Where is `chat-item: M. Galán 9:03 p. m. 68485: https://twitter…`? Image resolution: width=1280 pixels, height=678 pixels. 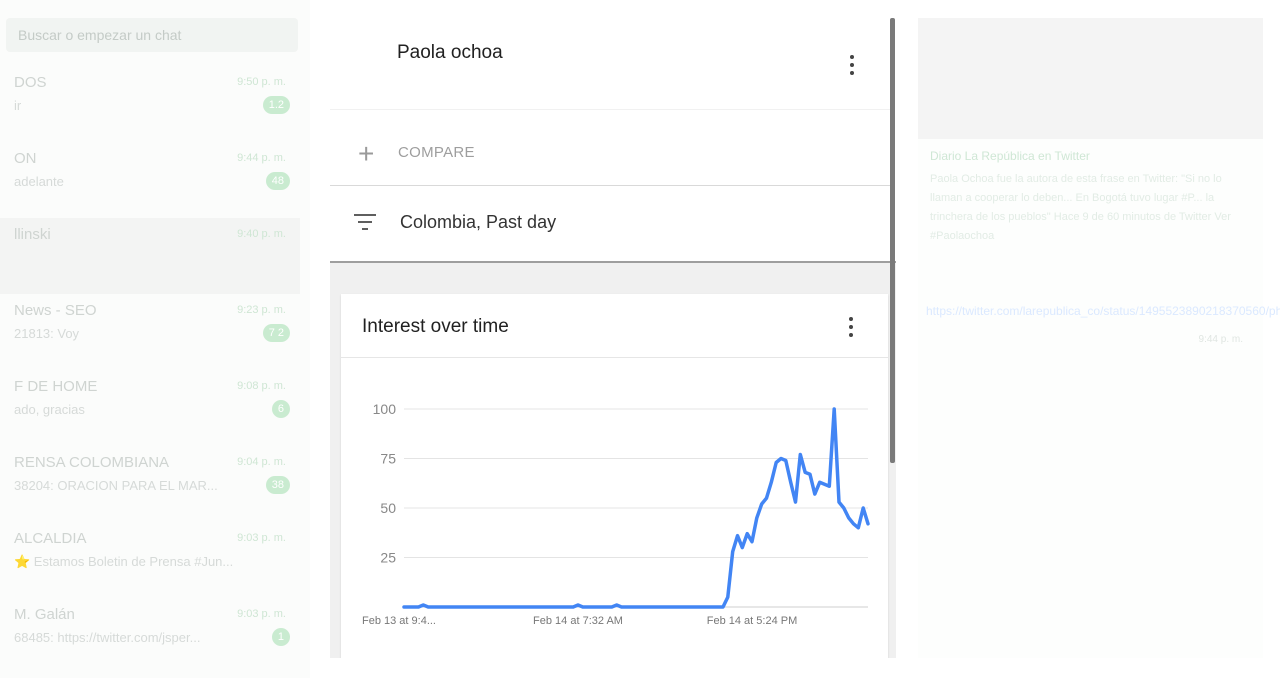
chat-item: M. Galán 9:03 p. m. 68485: https://twitter… is located at coordinates (150, 636).